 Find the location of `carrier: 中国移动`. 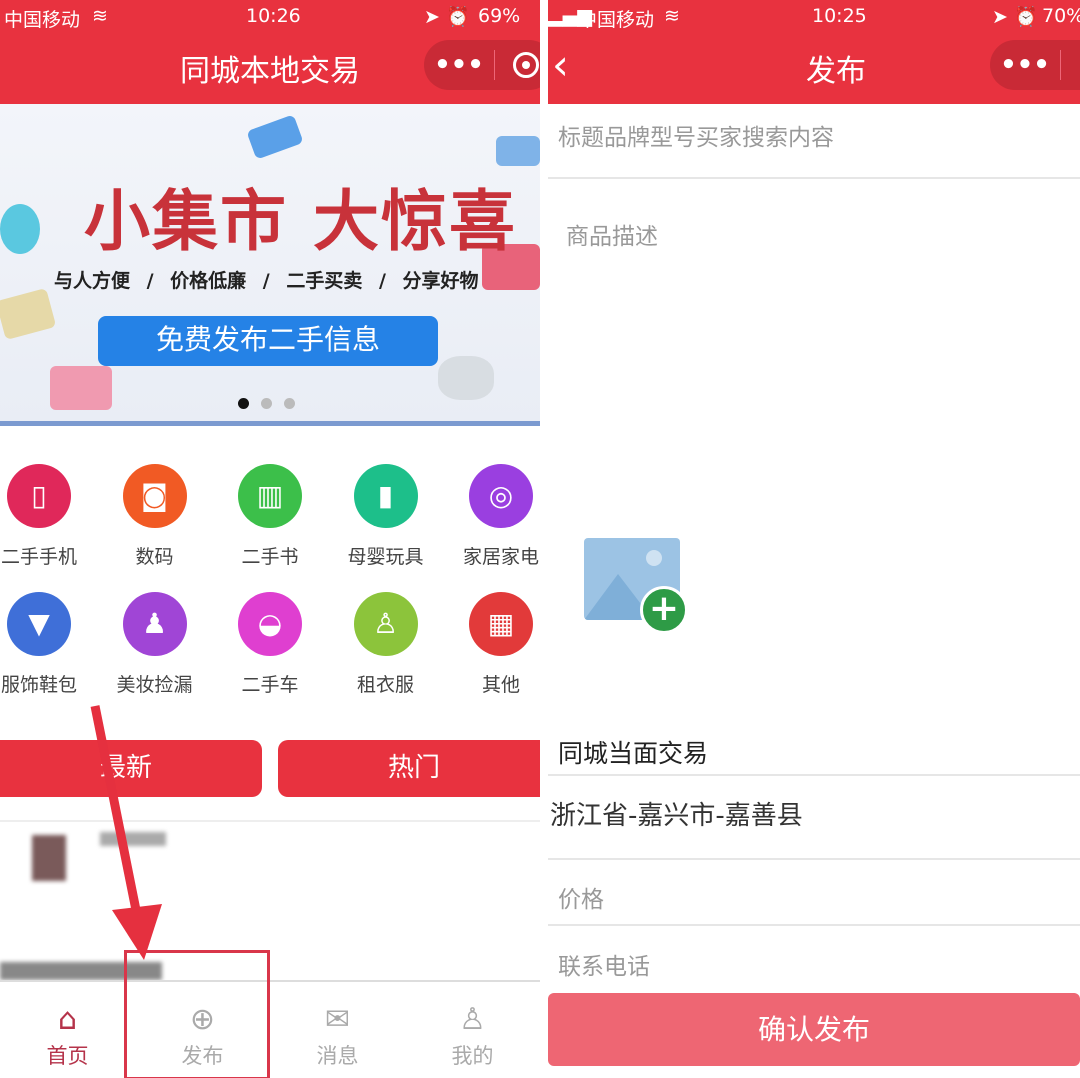

carrier: 中国移动 is located at coordinates (616, 20).